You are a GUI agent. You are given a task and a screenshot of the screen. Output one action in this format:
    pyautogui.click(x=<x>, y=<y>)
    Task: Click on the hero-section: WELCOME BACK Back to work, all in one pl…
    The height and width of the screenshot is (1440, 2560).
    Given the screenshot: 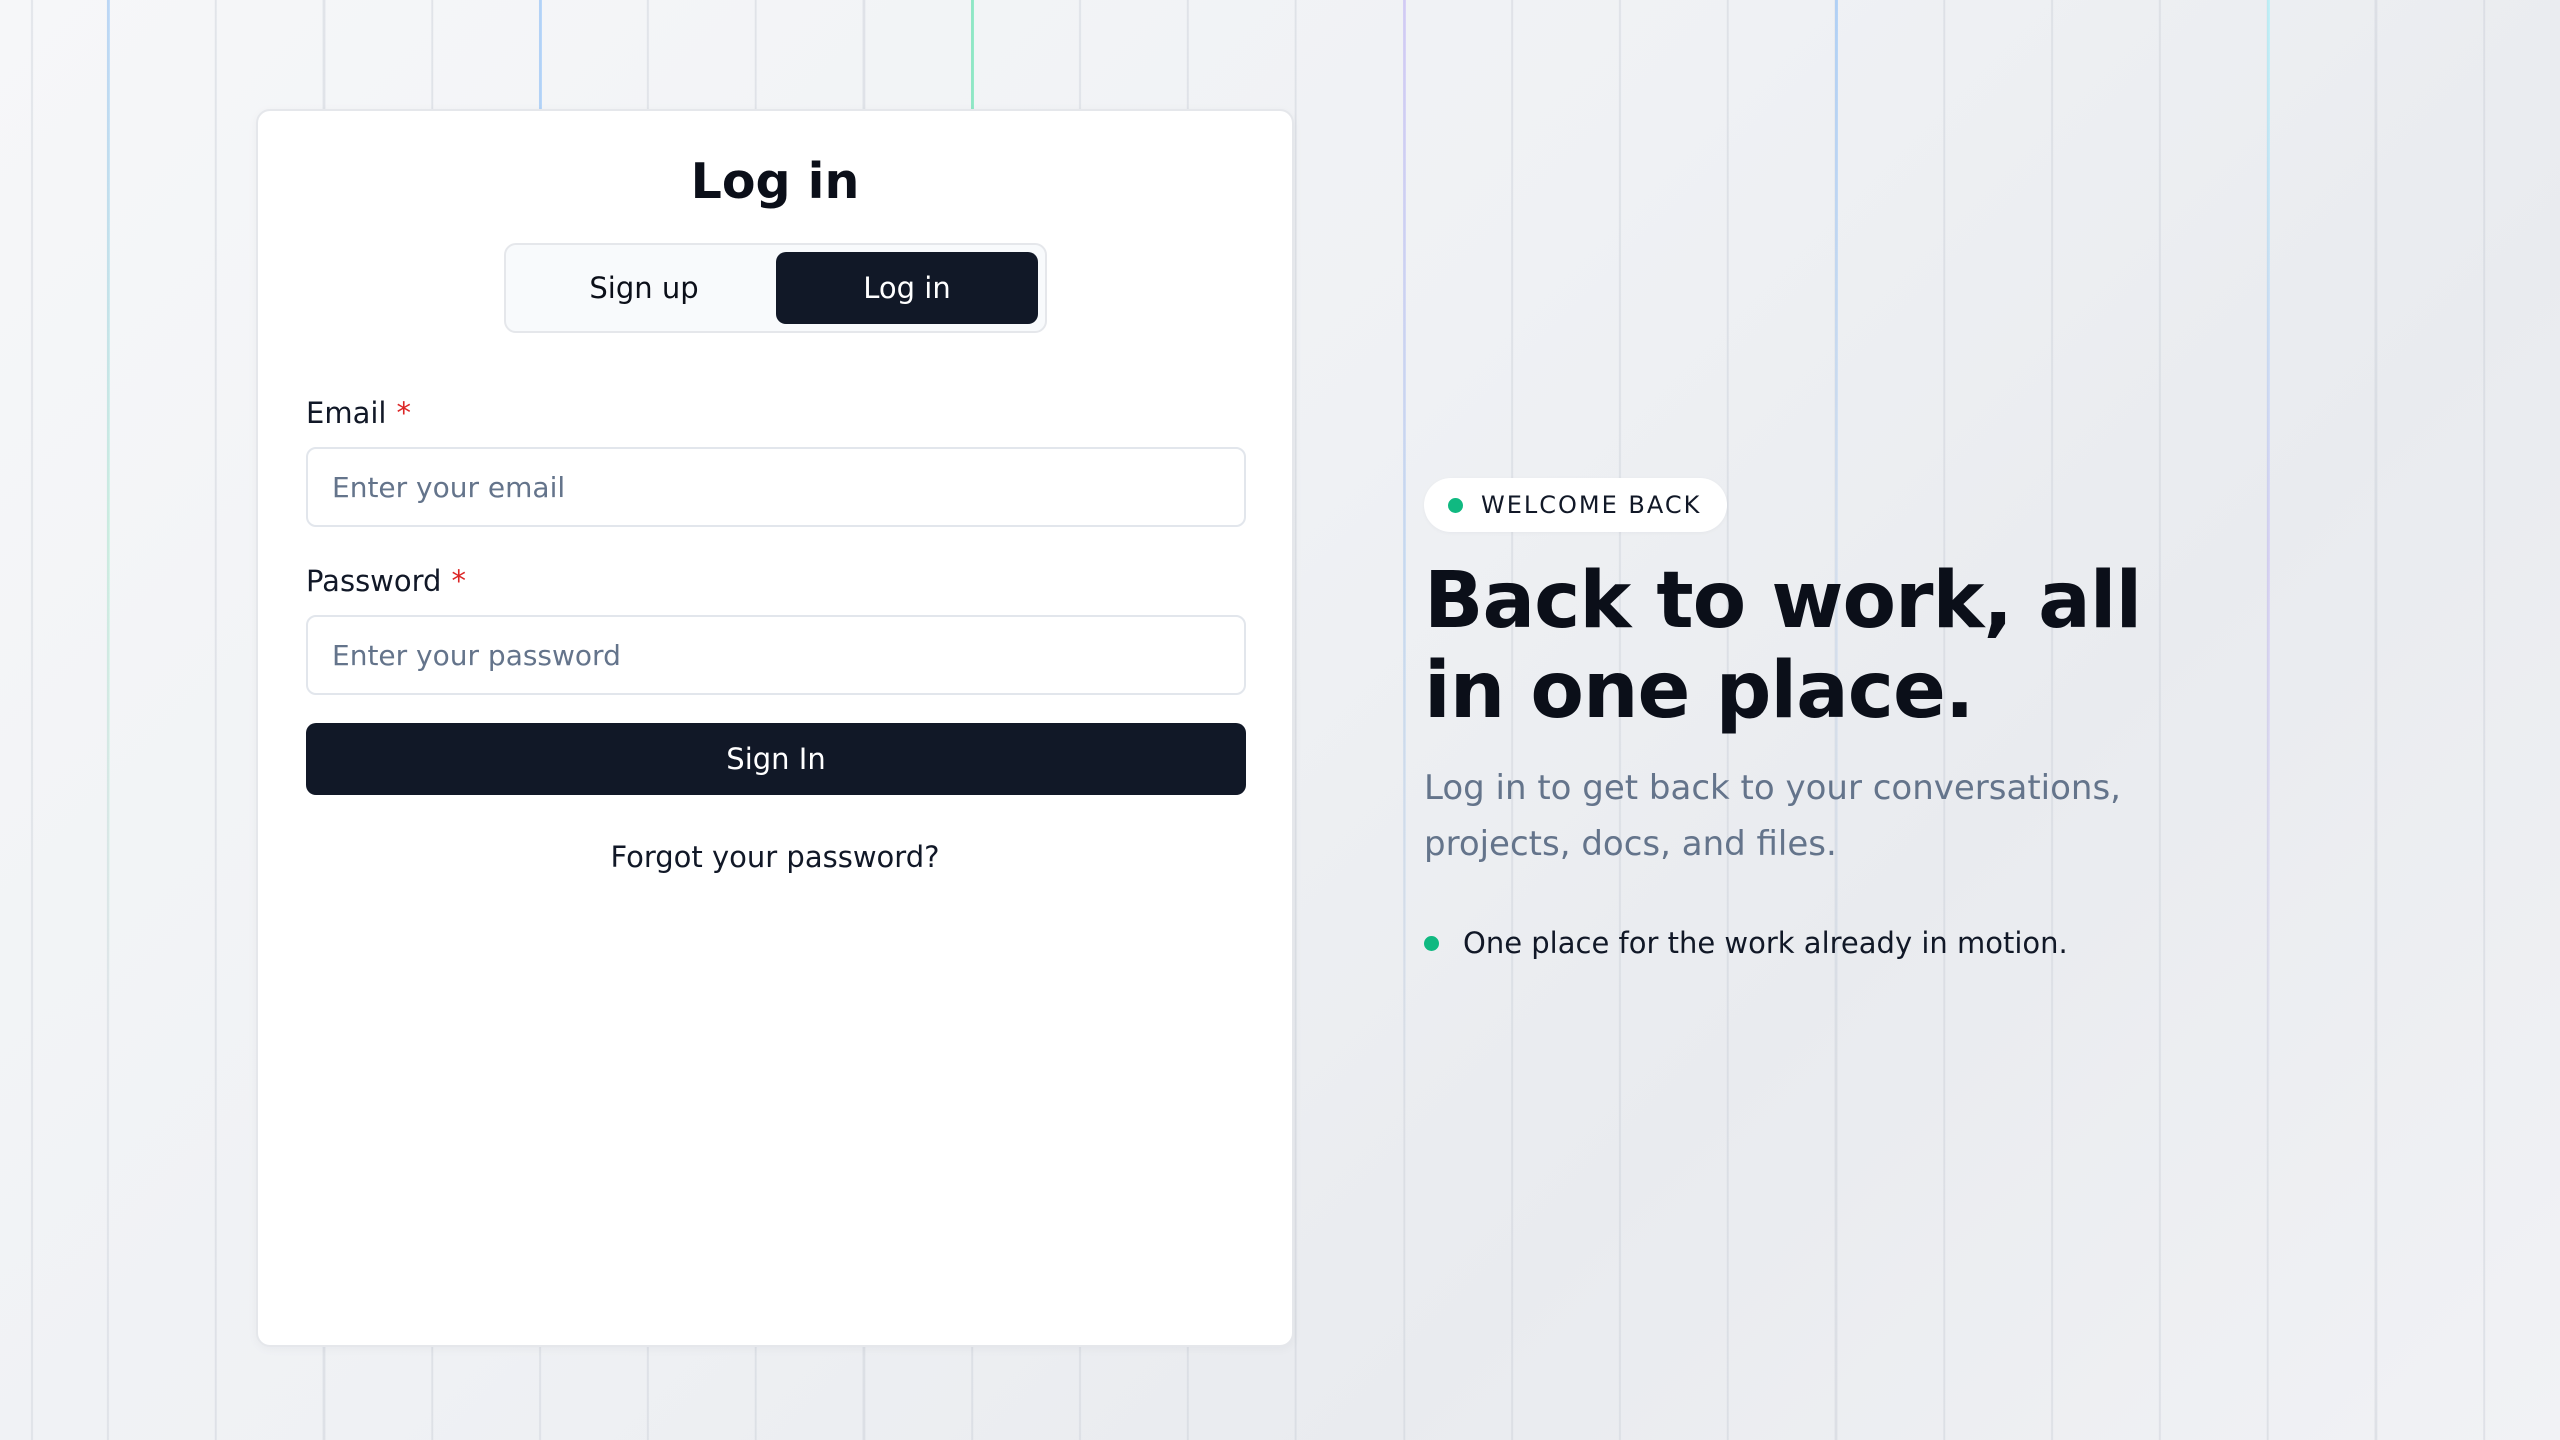 What is the action you would take?
    pyautogui.click(x=1834, y=719)
    